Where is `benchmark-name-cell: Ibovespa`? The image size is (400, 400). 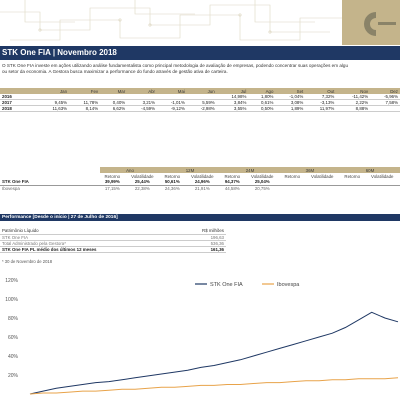
benchmark-name-cell: Ibovespa is located at coordinates (11, 188).